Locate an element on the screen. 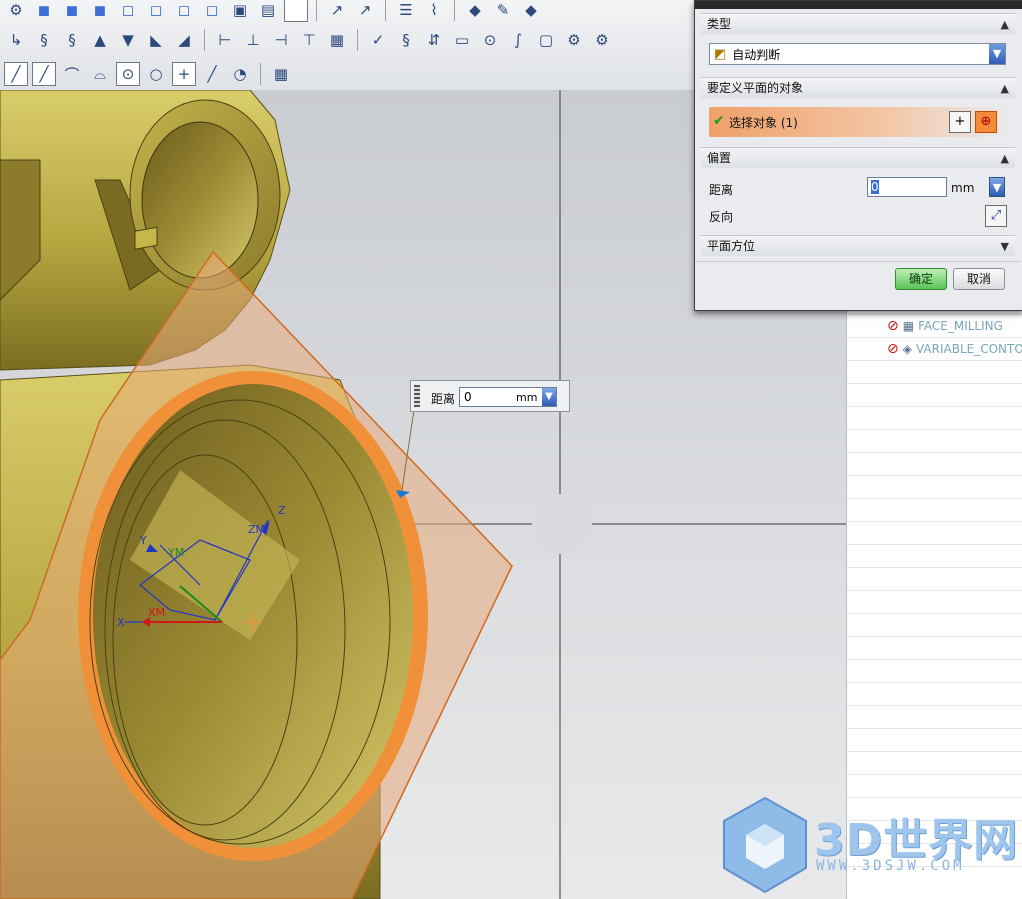 The image size is (1022, 899). nav-row-variable-contour: ⊘ ◈ VARIABLE_CONTO is located at coordinates (934, 349).